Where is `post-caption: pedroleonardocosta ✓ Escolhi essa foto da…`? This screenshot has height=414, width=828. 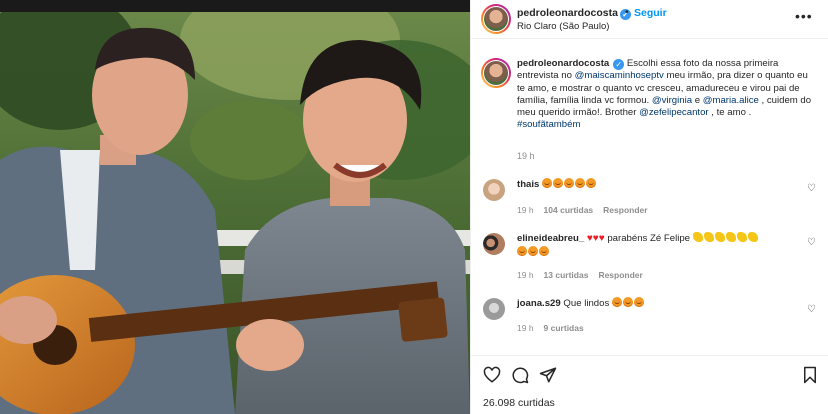 post-caption: pedroleonardocosta ✓ Escolhi essa foto da… is located at coordinates (667, 95).